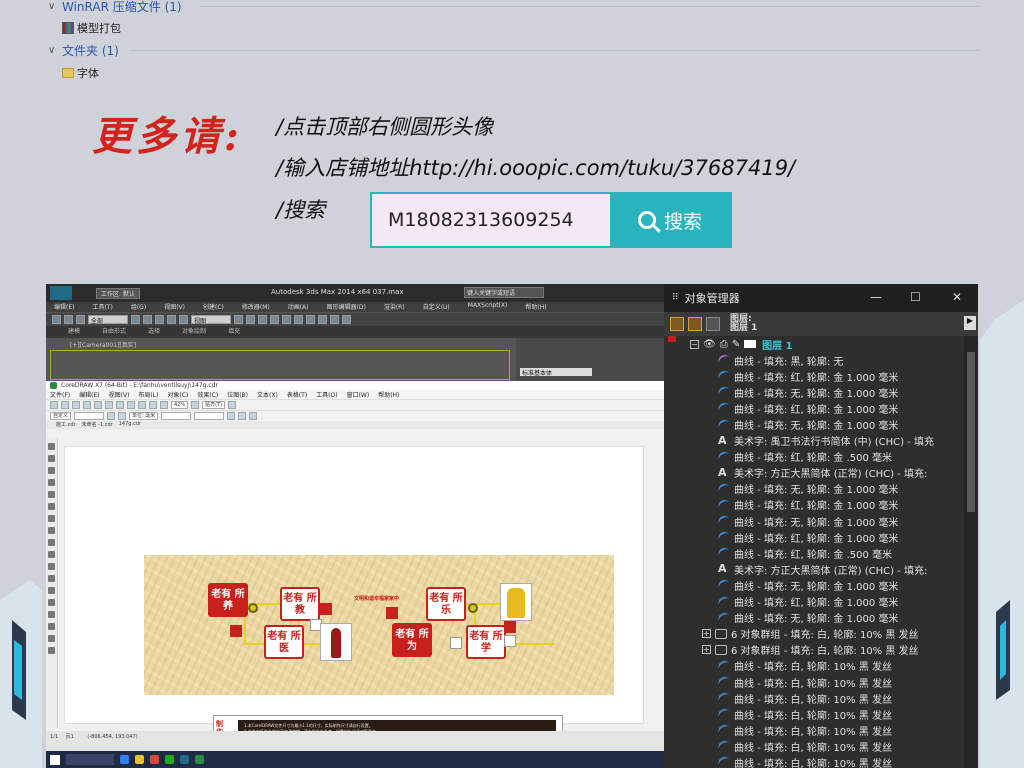 Image resolution: width=1024 pixels, height=768 pixels. What do you see at coordinates (256, 307) in the screenshot?
I see `menu-item: 修改器(M)` at bounding box center [256, 307].